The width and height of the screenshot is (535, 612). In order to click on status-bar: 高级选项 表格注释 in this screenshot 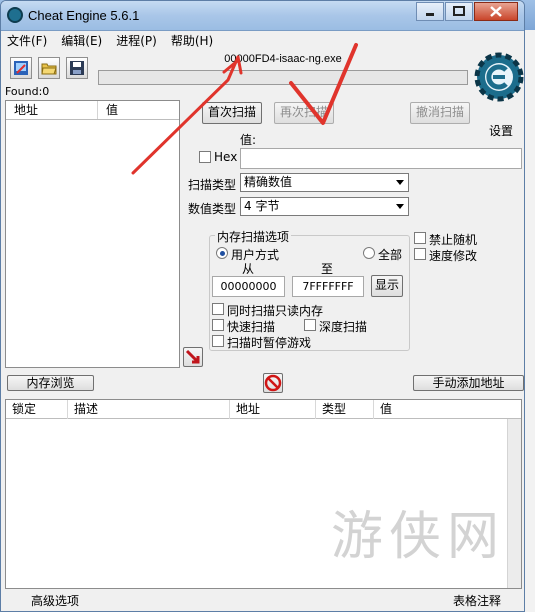, I will do `click(262, 600)`.